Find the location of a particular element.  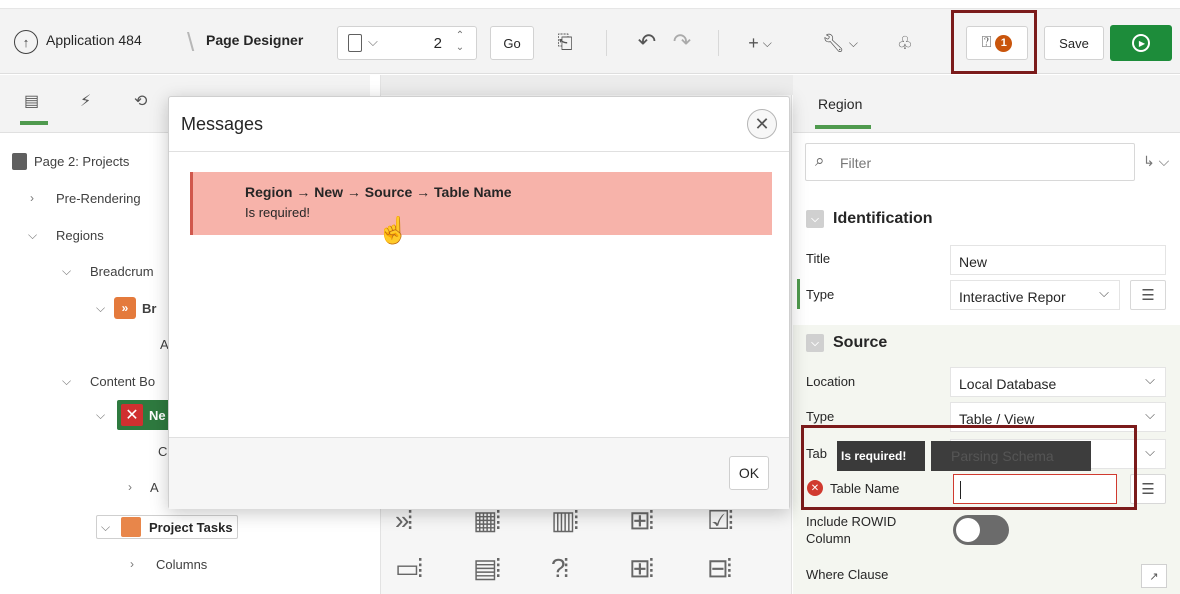

checklist-component-icon: ☑⁞ is located at coordinates (735, 520).